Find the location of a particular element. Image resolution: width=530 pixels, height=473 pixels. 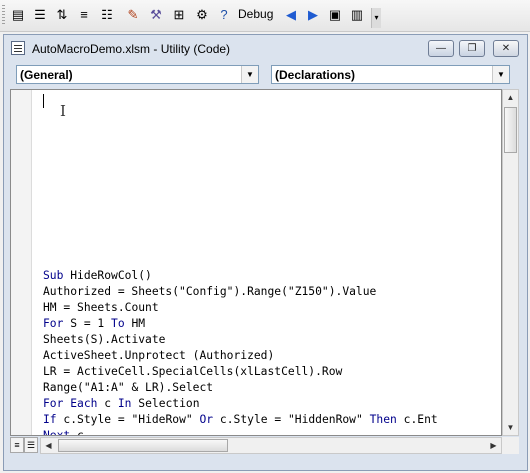

object-dropdown-value: (General) is located at coordinates (46, 75).